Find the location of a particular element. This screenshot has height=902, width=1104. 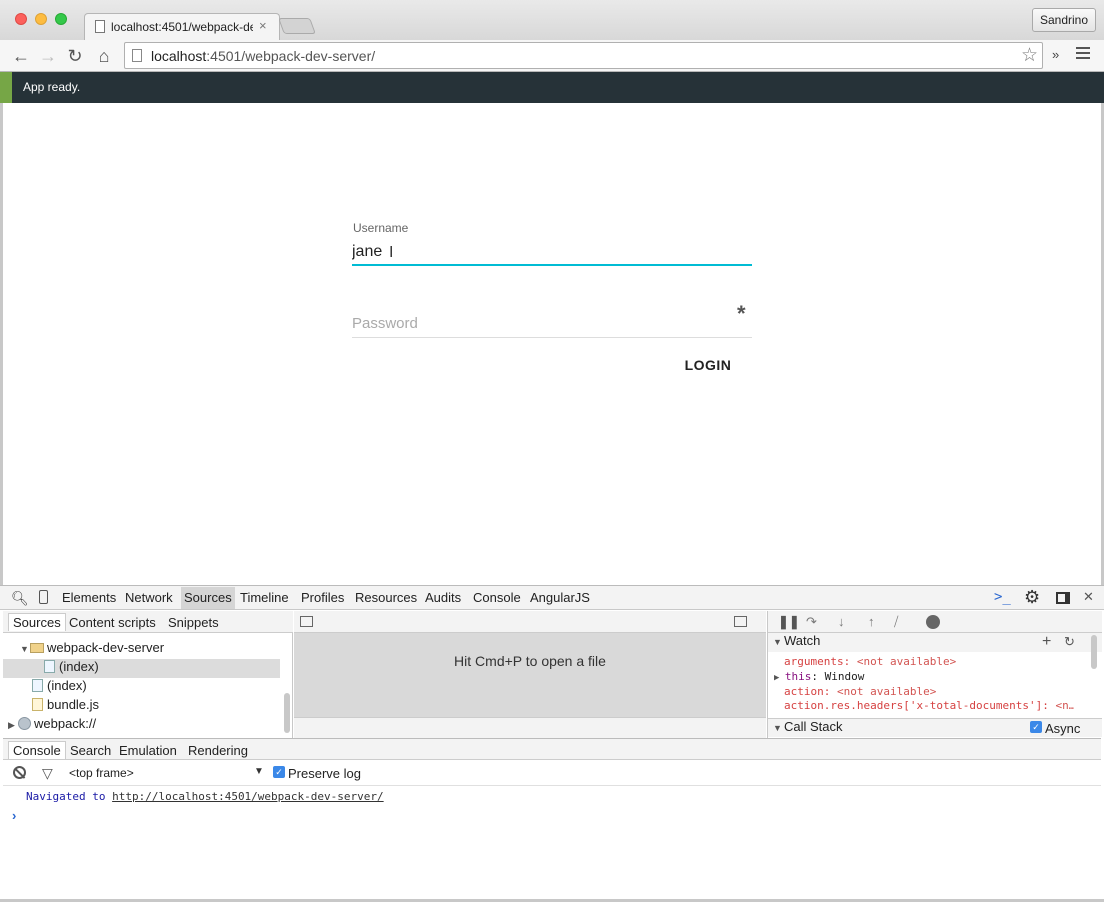

tab-resources: Resources is located at coordinates (386, 597).